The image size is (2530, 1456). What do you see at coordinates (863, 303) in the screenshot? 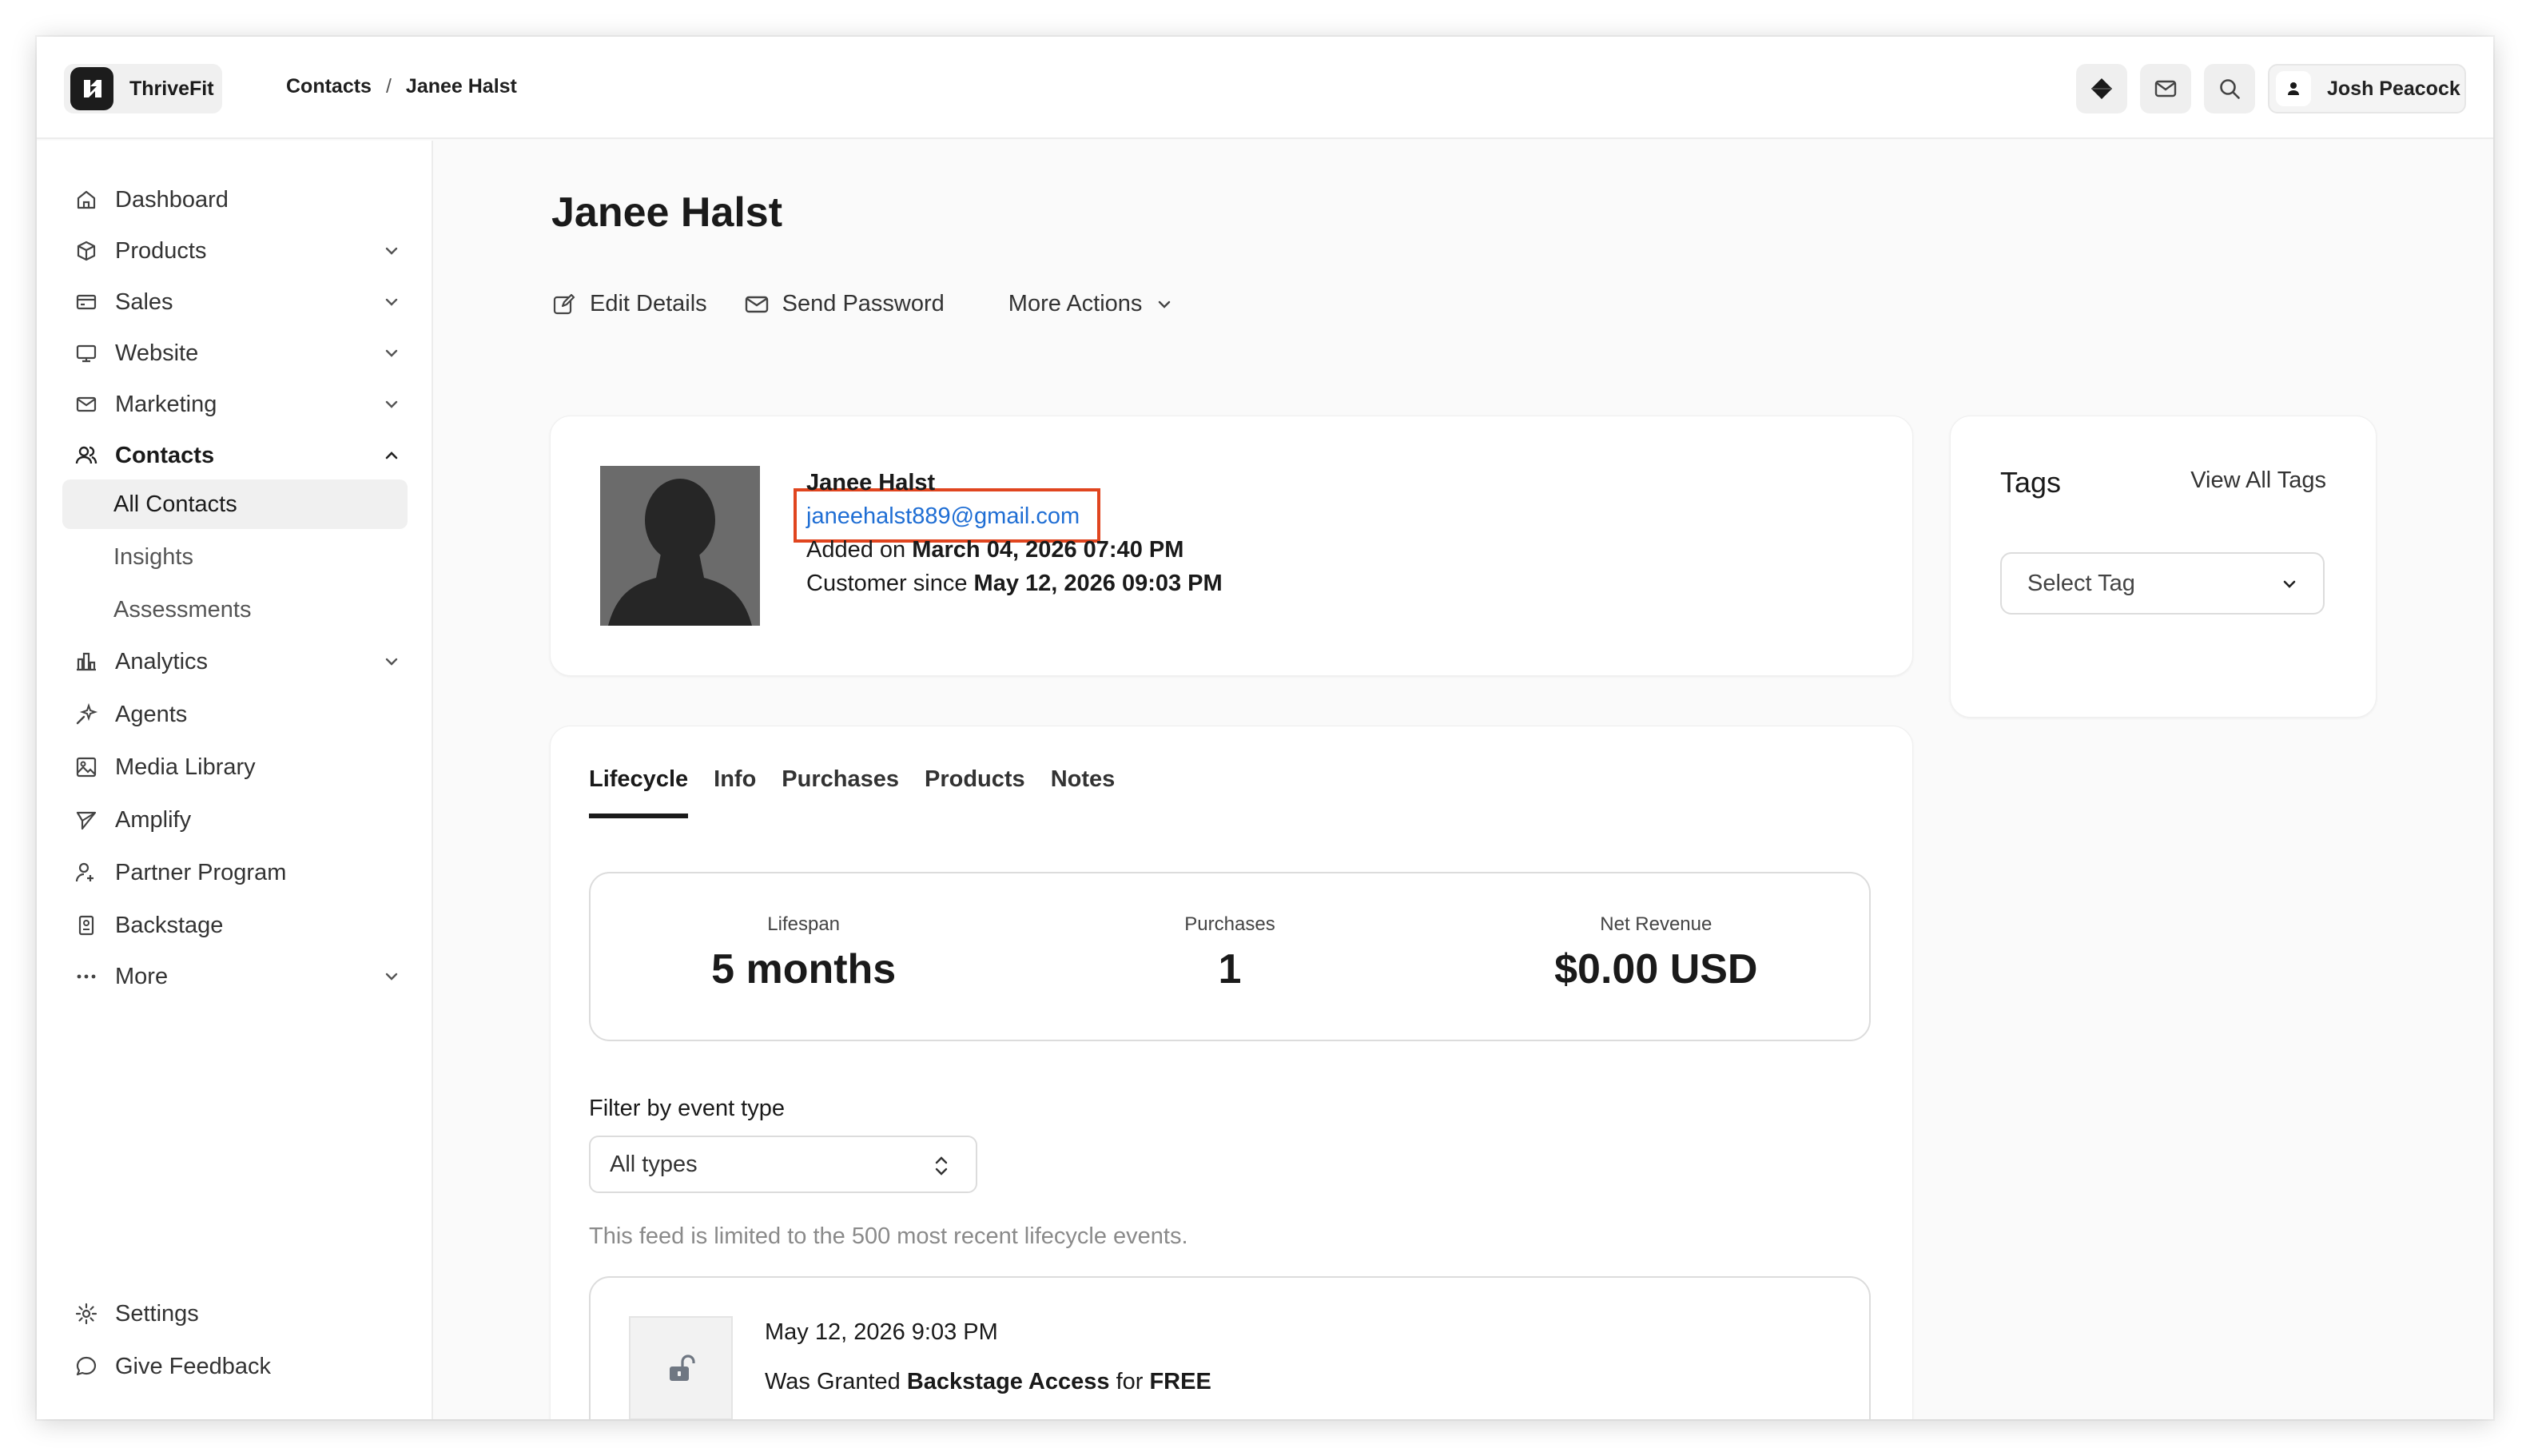
I see `send-password-label: Send Password` at bounding box center [863, 303].